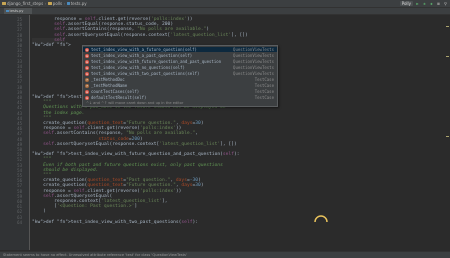 The image size is (450, 258). What do you see at coordinates (417, 3) in the screenshot?
I see `play-icon: ▶` at bounding box center [417, 3].